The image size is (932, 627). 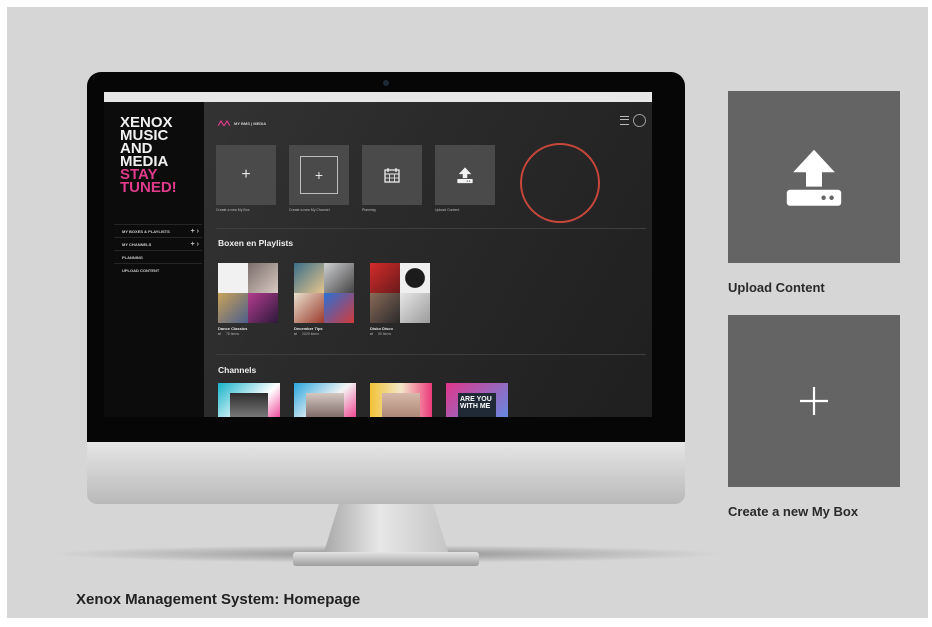 I want to click on playlist-name: Disko Disco, so click(x=381, y=328).